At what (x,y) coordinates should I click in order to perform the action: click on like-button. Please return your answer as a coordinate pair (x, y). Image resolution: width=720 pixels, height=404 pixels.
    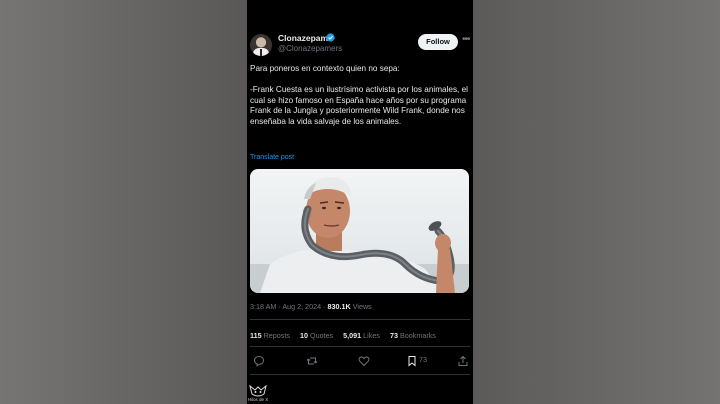
    Looking at the image, I should click on (364, 361).